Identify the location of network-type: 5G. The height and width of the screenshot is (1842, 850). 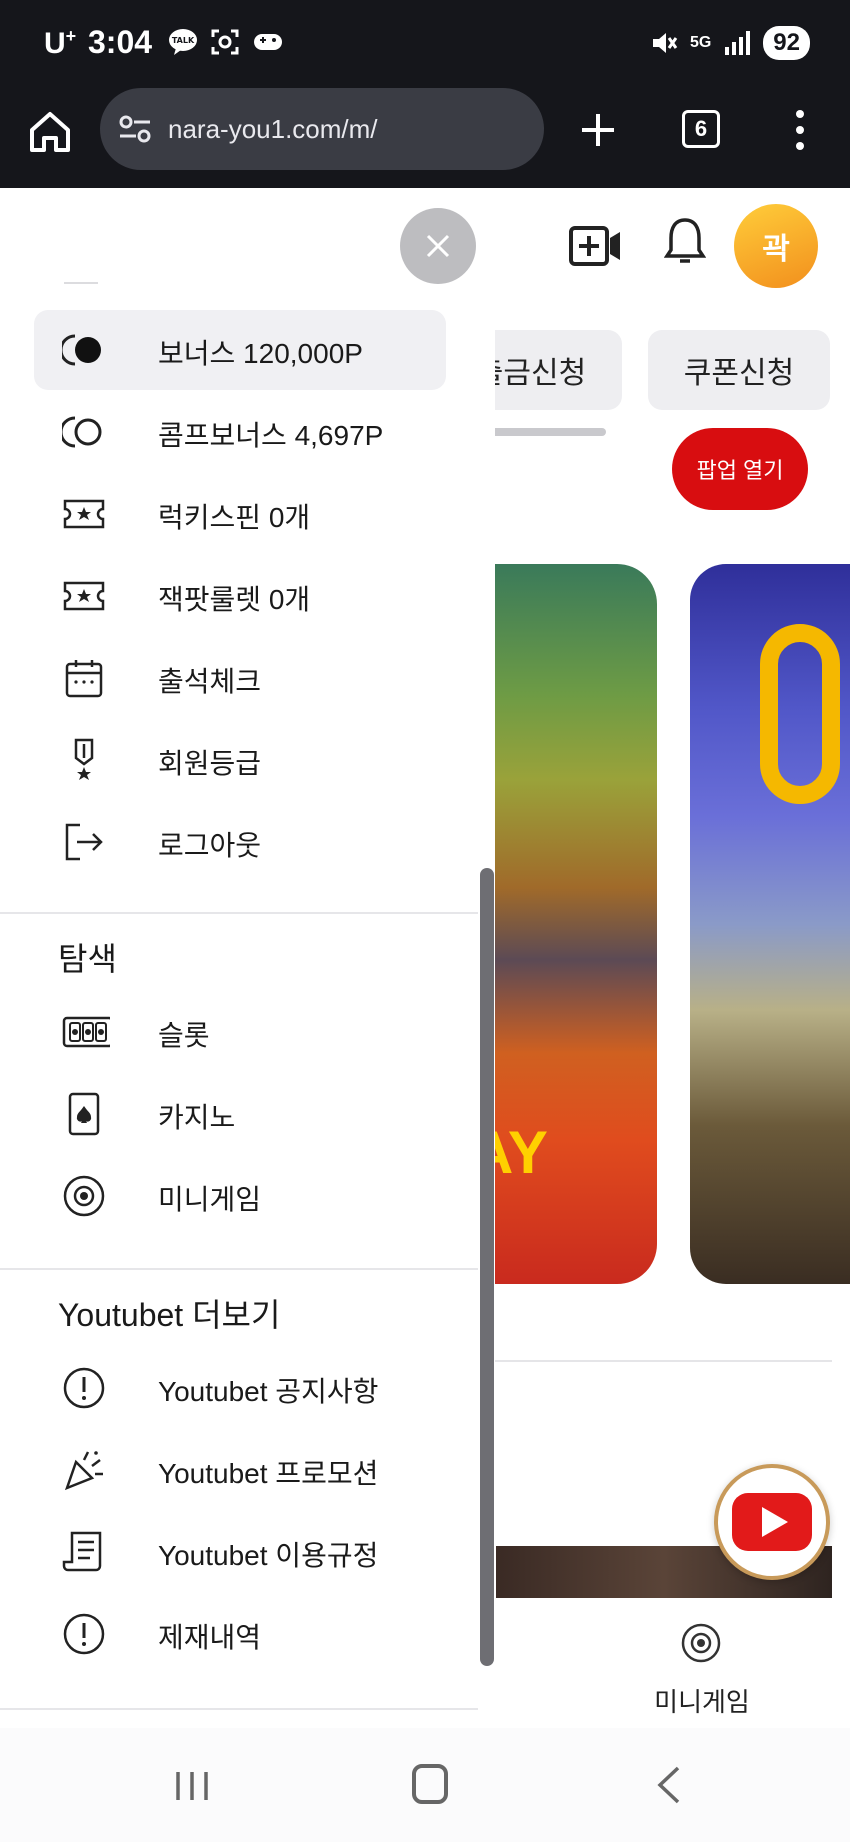
(700, 42).